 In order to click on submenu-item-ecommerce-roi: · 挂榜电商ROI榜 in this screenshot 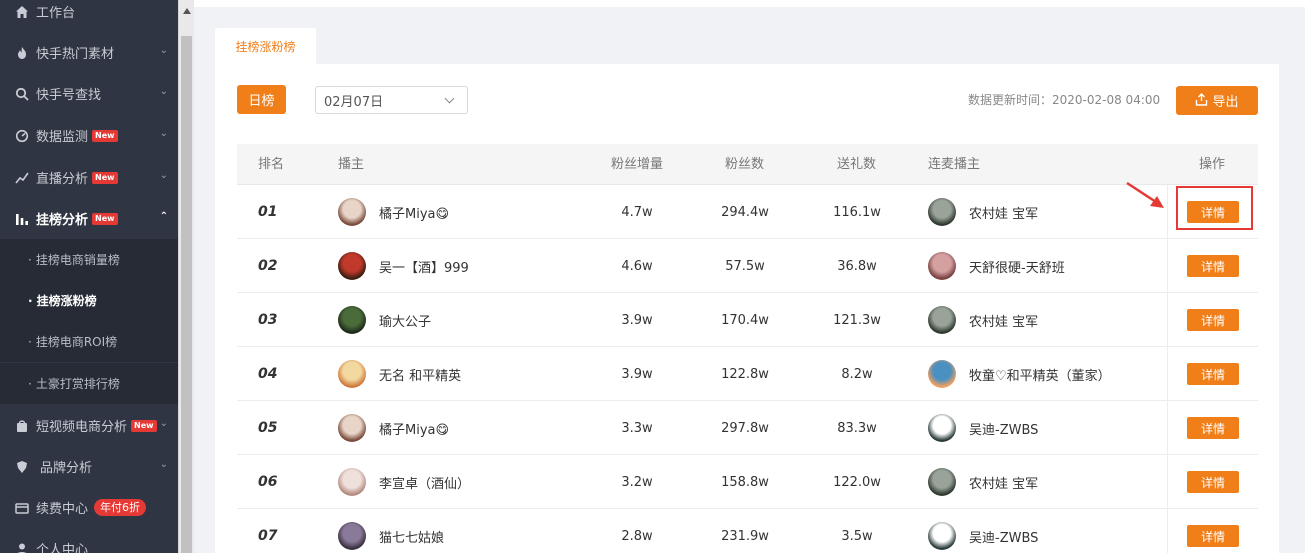, I will do `click(89, 341)`.